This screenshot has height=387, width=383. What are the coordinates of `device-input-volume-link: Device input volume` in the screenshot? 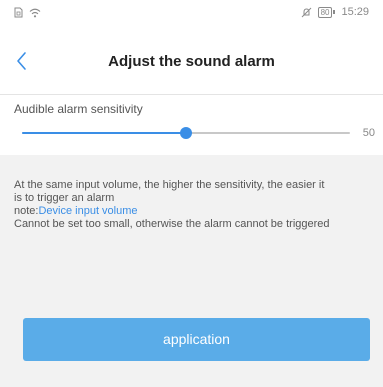 It's located at (87, 211).